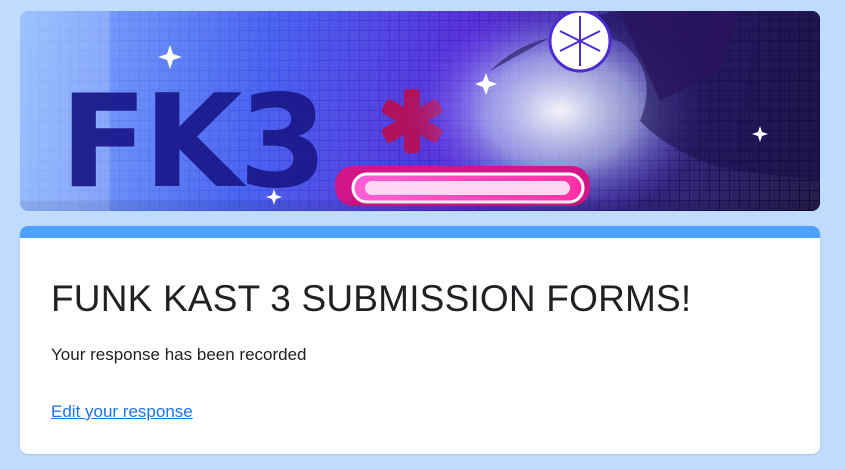 The width and height of the screenshot is (845, 469). Describe the element at coordinates (192, 139) in the screenshot. I see `banner-logo: FK3` at that location.